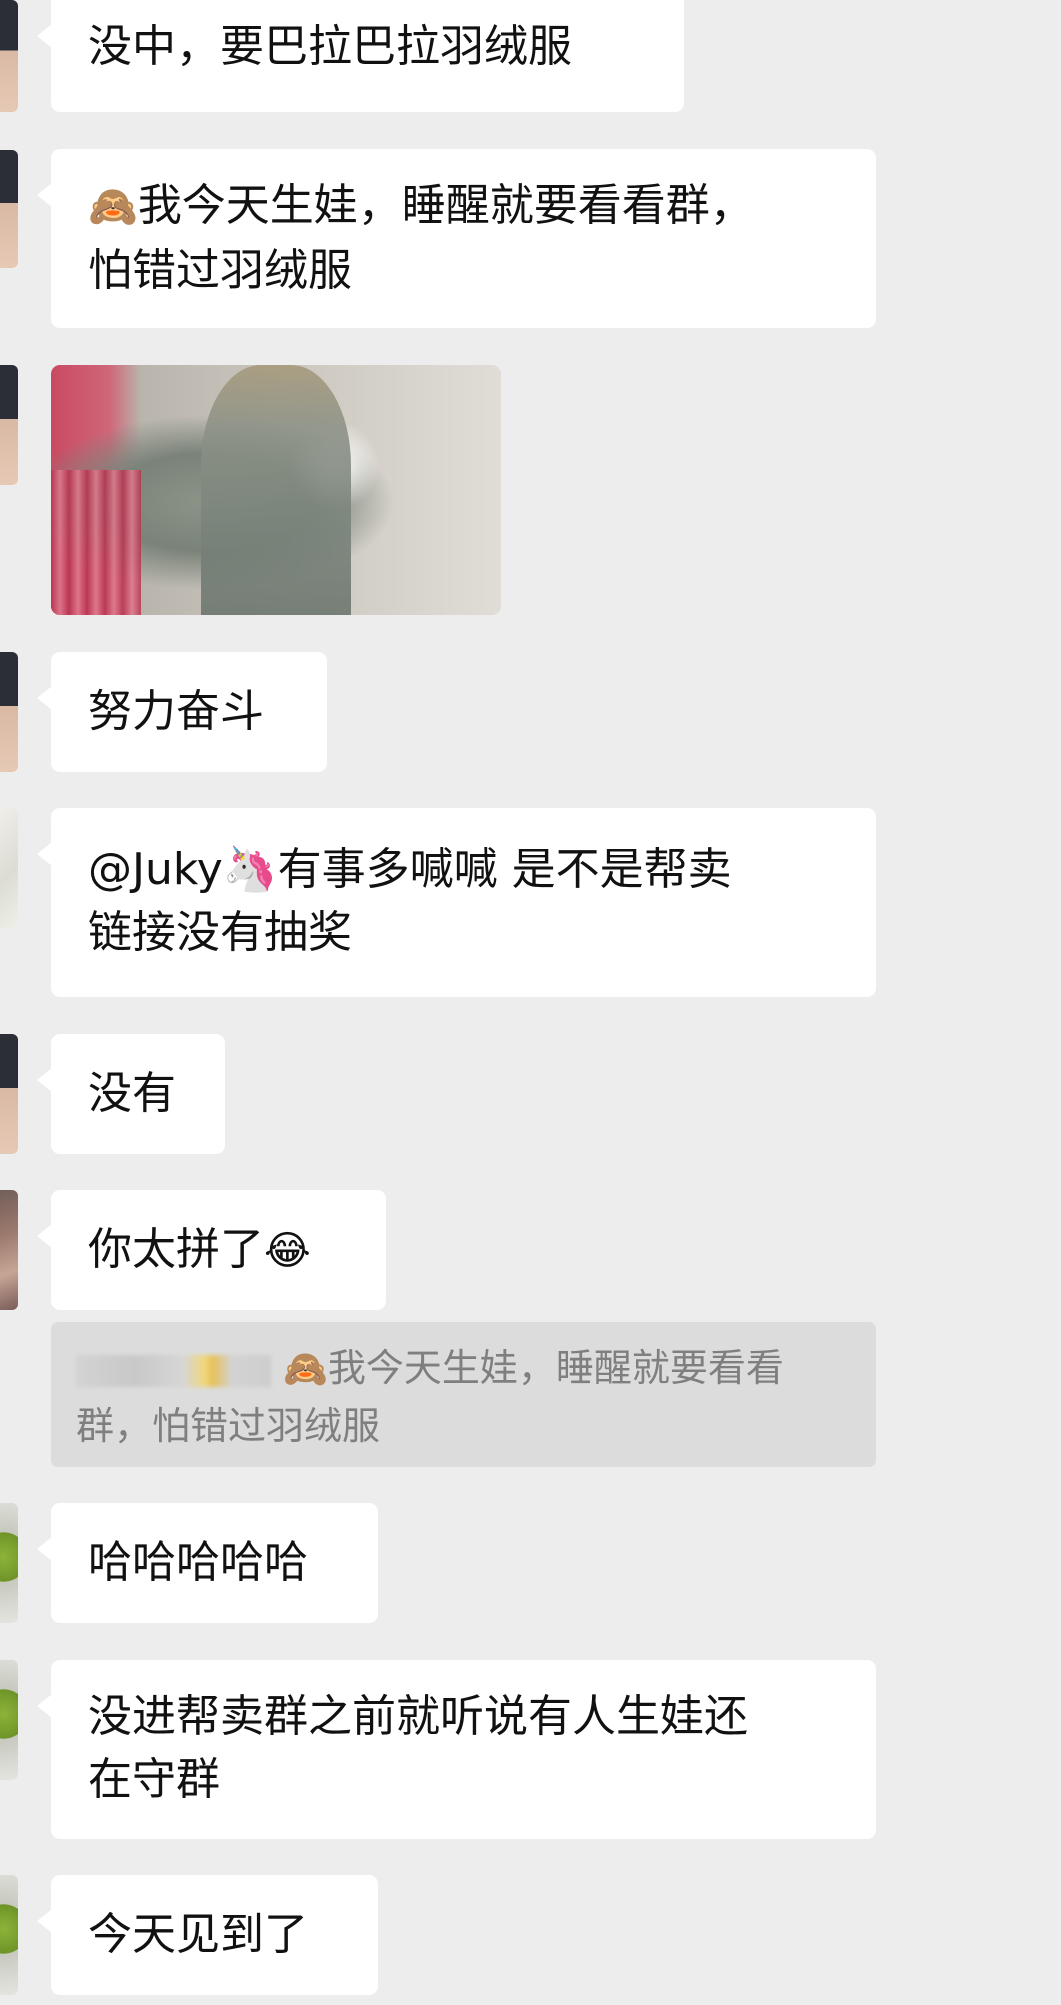 The height and width of the screenshot is (2005, 1061). What do you see at coordinates (198, 1562) in the screenshot?
I see `message-text: 哈哈哈哈哈` at bounding box center [198, 1562].